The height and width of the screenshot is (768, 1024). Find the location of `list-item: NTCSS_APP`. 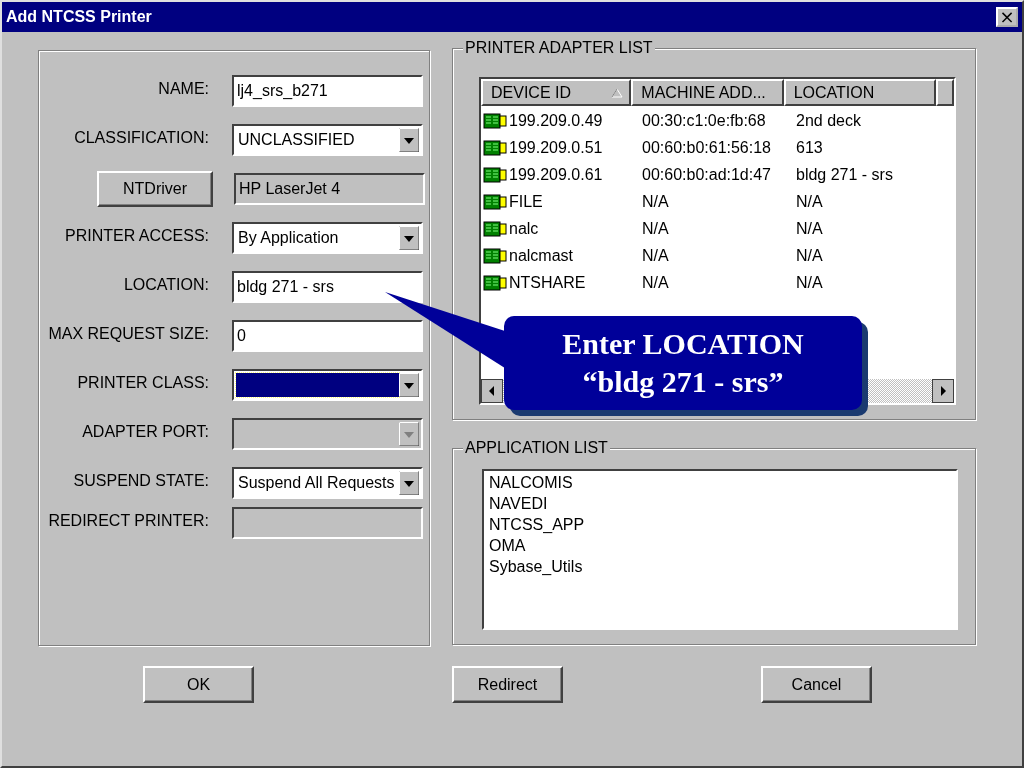

list-item: NTCSS_APP is located at coordinates (720, 524).